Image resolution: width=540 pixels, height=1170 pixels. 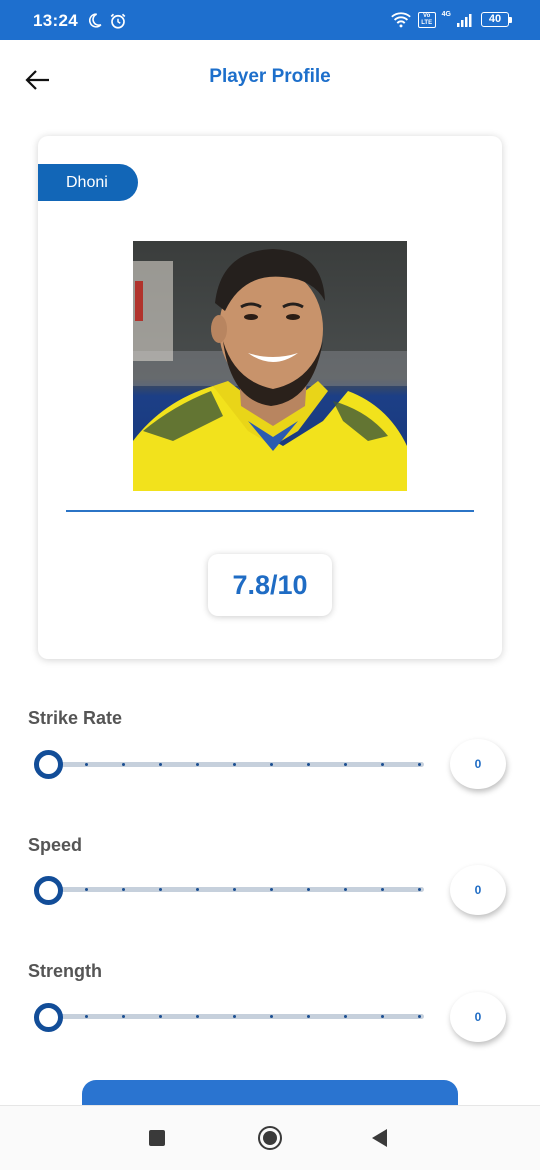 I want to click on speed-label: Speed, so click(x=55, y=845).